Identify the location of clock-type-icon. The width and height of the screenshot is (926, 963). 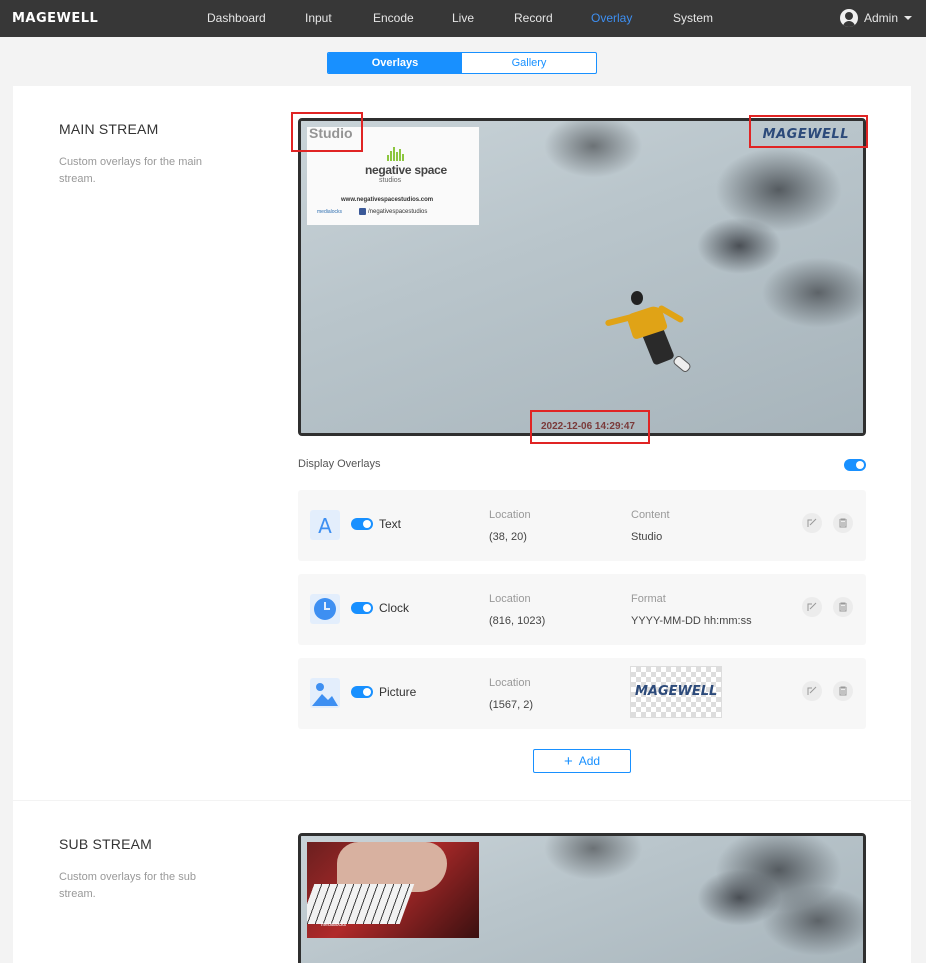
(325, 609).